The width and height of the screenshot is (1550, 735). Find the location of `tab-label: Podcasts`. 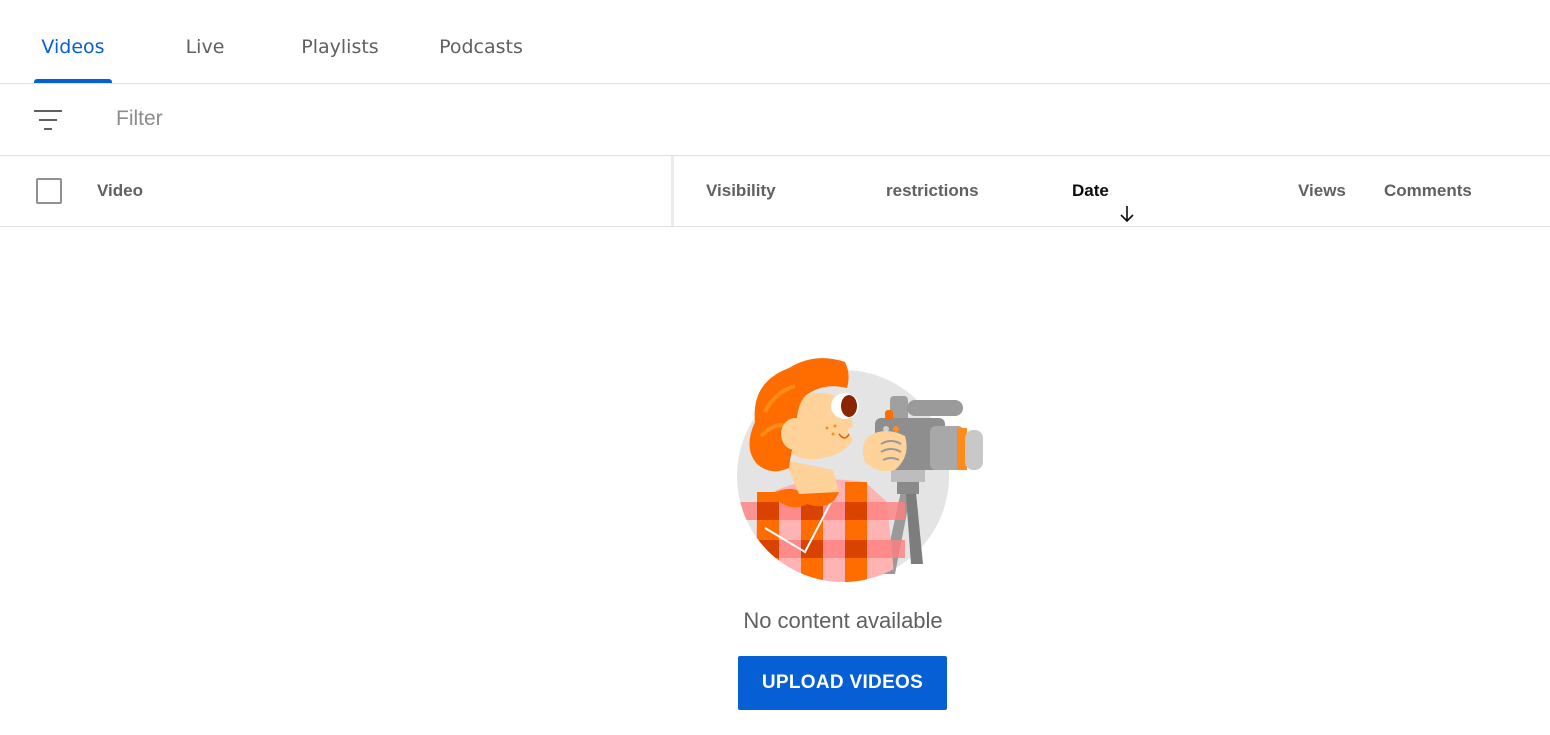

tab-label: Podcasts is located at coordinates (481, 47).